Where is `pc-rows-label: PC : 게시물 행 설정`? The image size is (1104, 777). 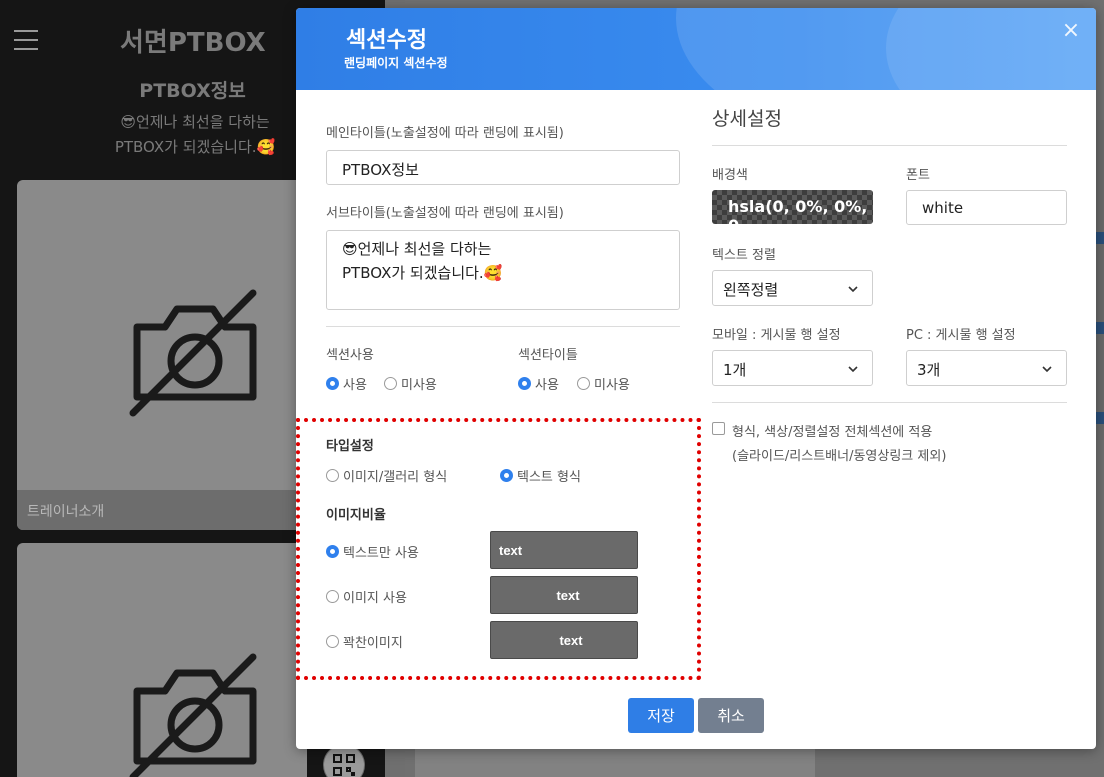
pc-rows-label: PC : 게시물 행 설정 is located at coordinates (961, 335).